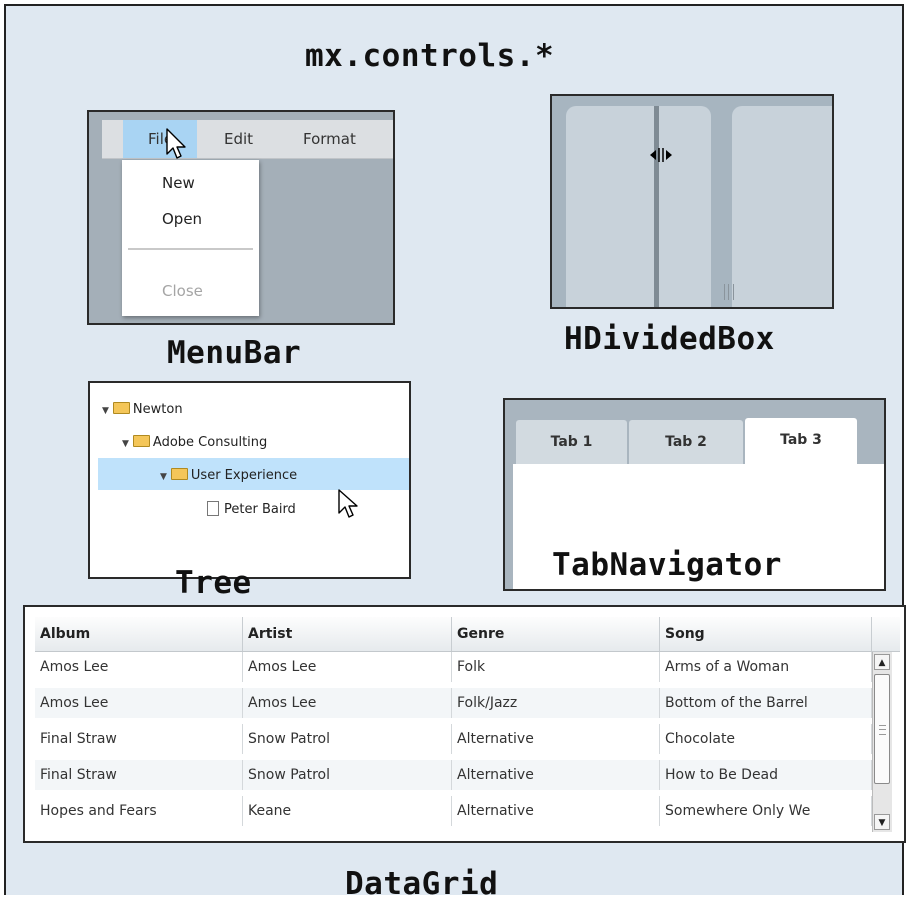  What do you see at coordinates (638, 206) in the screenshot?
I see `left-pane` at bounding box center [638, 206].